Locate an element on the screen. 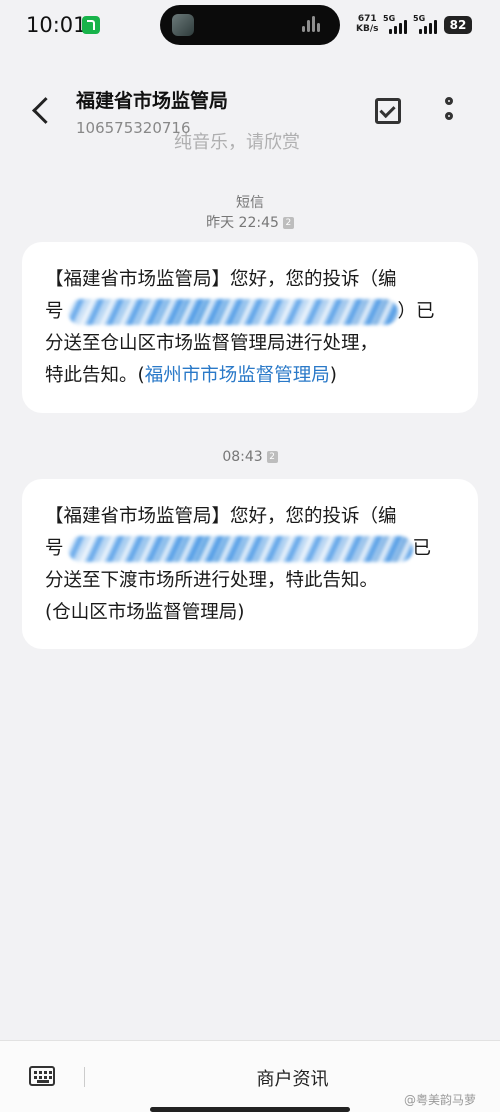  message-text: (仓山区市场监督管理局) is located at coordinates (145, 612).